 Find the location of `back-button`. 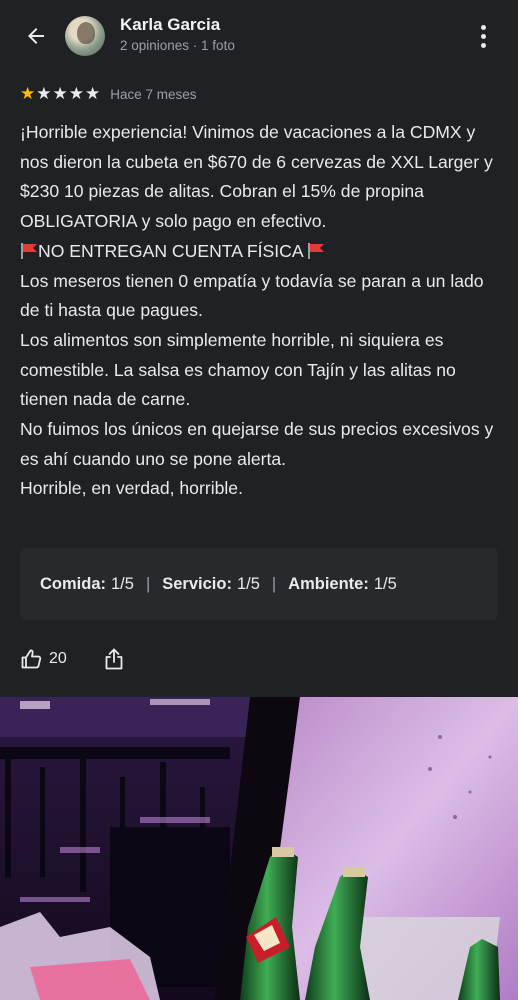

back-button is located at coordinates (36, 36).